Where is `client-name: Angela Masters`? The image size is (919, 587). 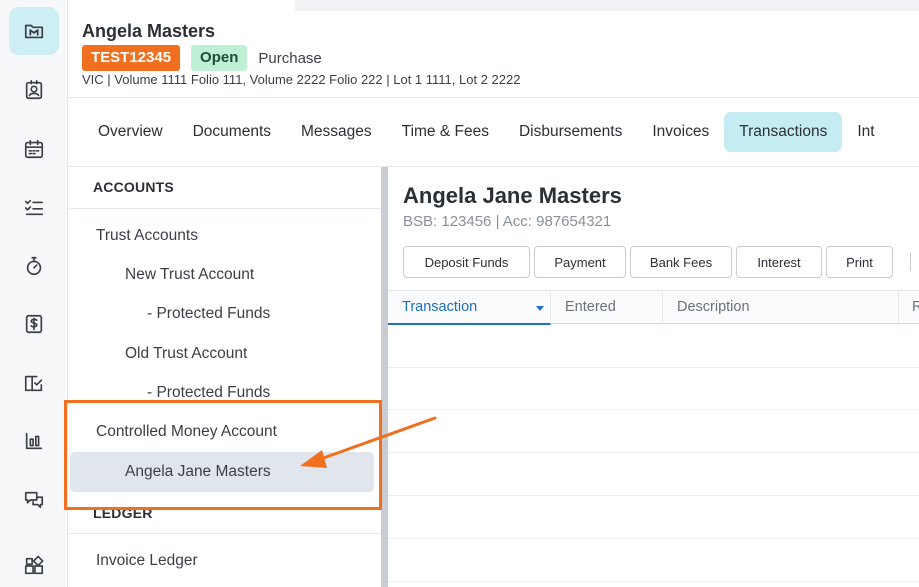 client-name: Angela Masters is located at coordinates (149, 31).